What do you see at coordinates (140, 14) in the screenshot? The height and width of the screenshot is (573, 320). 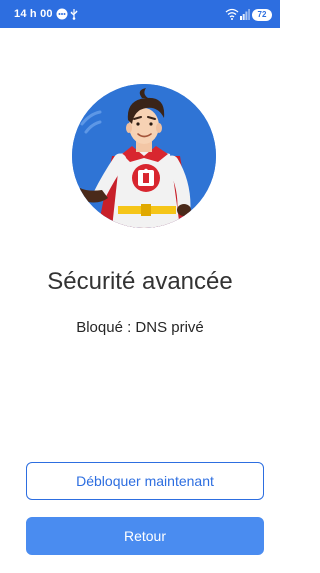 I see `status-bar: 14 h 00 72` at bounding box center [140, 14].